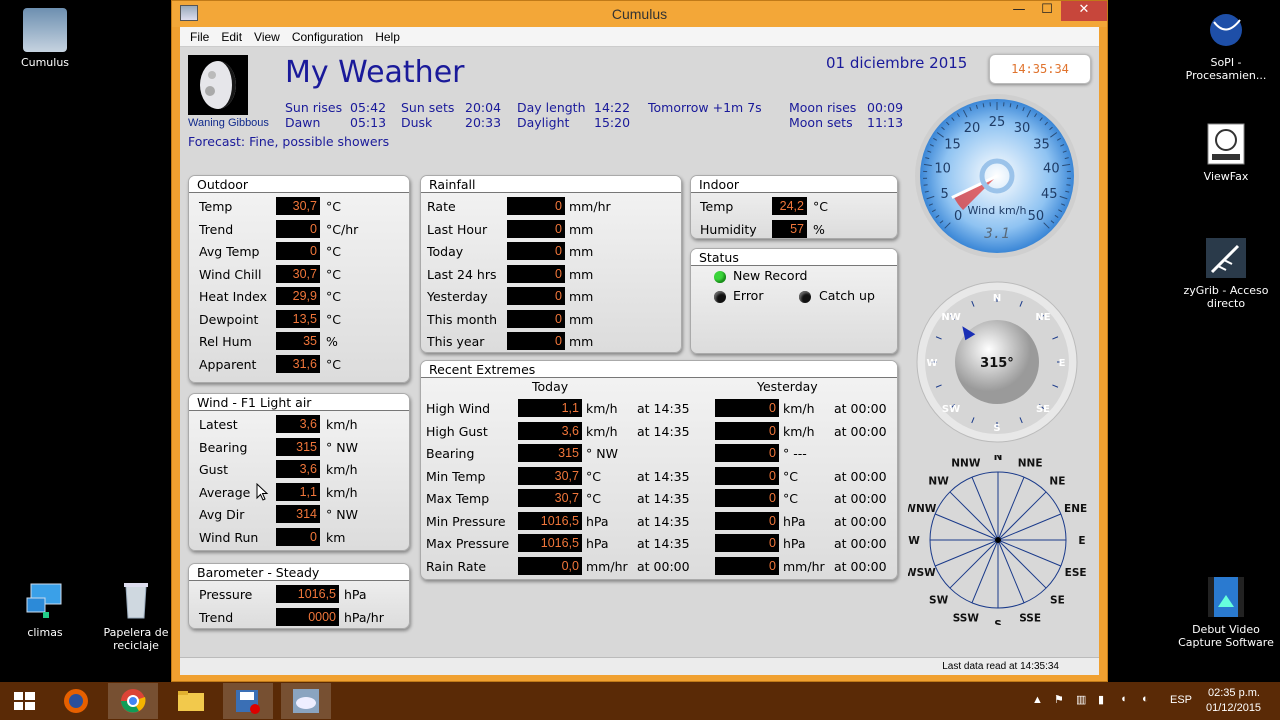 This screenshot has height=720, width=1280. I want to click on row-label: Rate, so click(441, 206).